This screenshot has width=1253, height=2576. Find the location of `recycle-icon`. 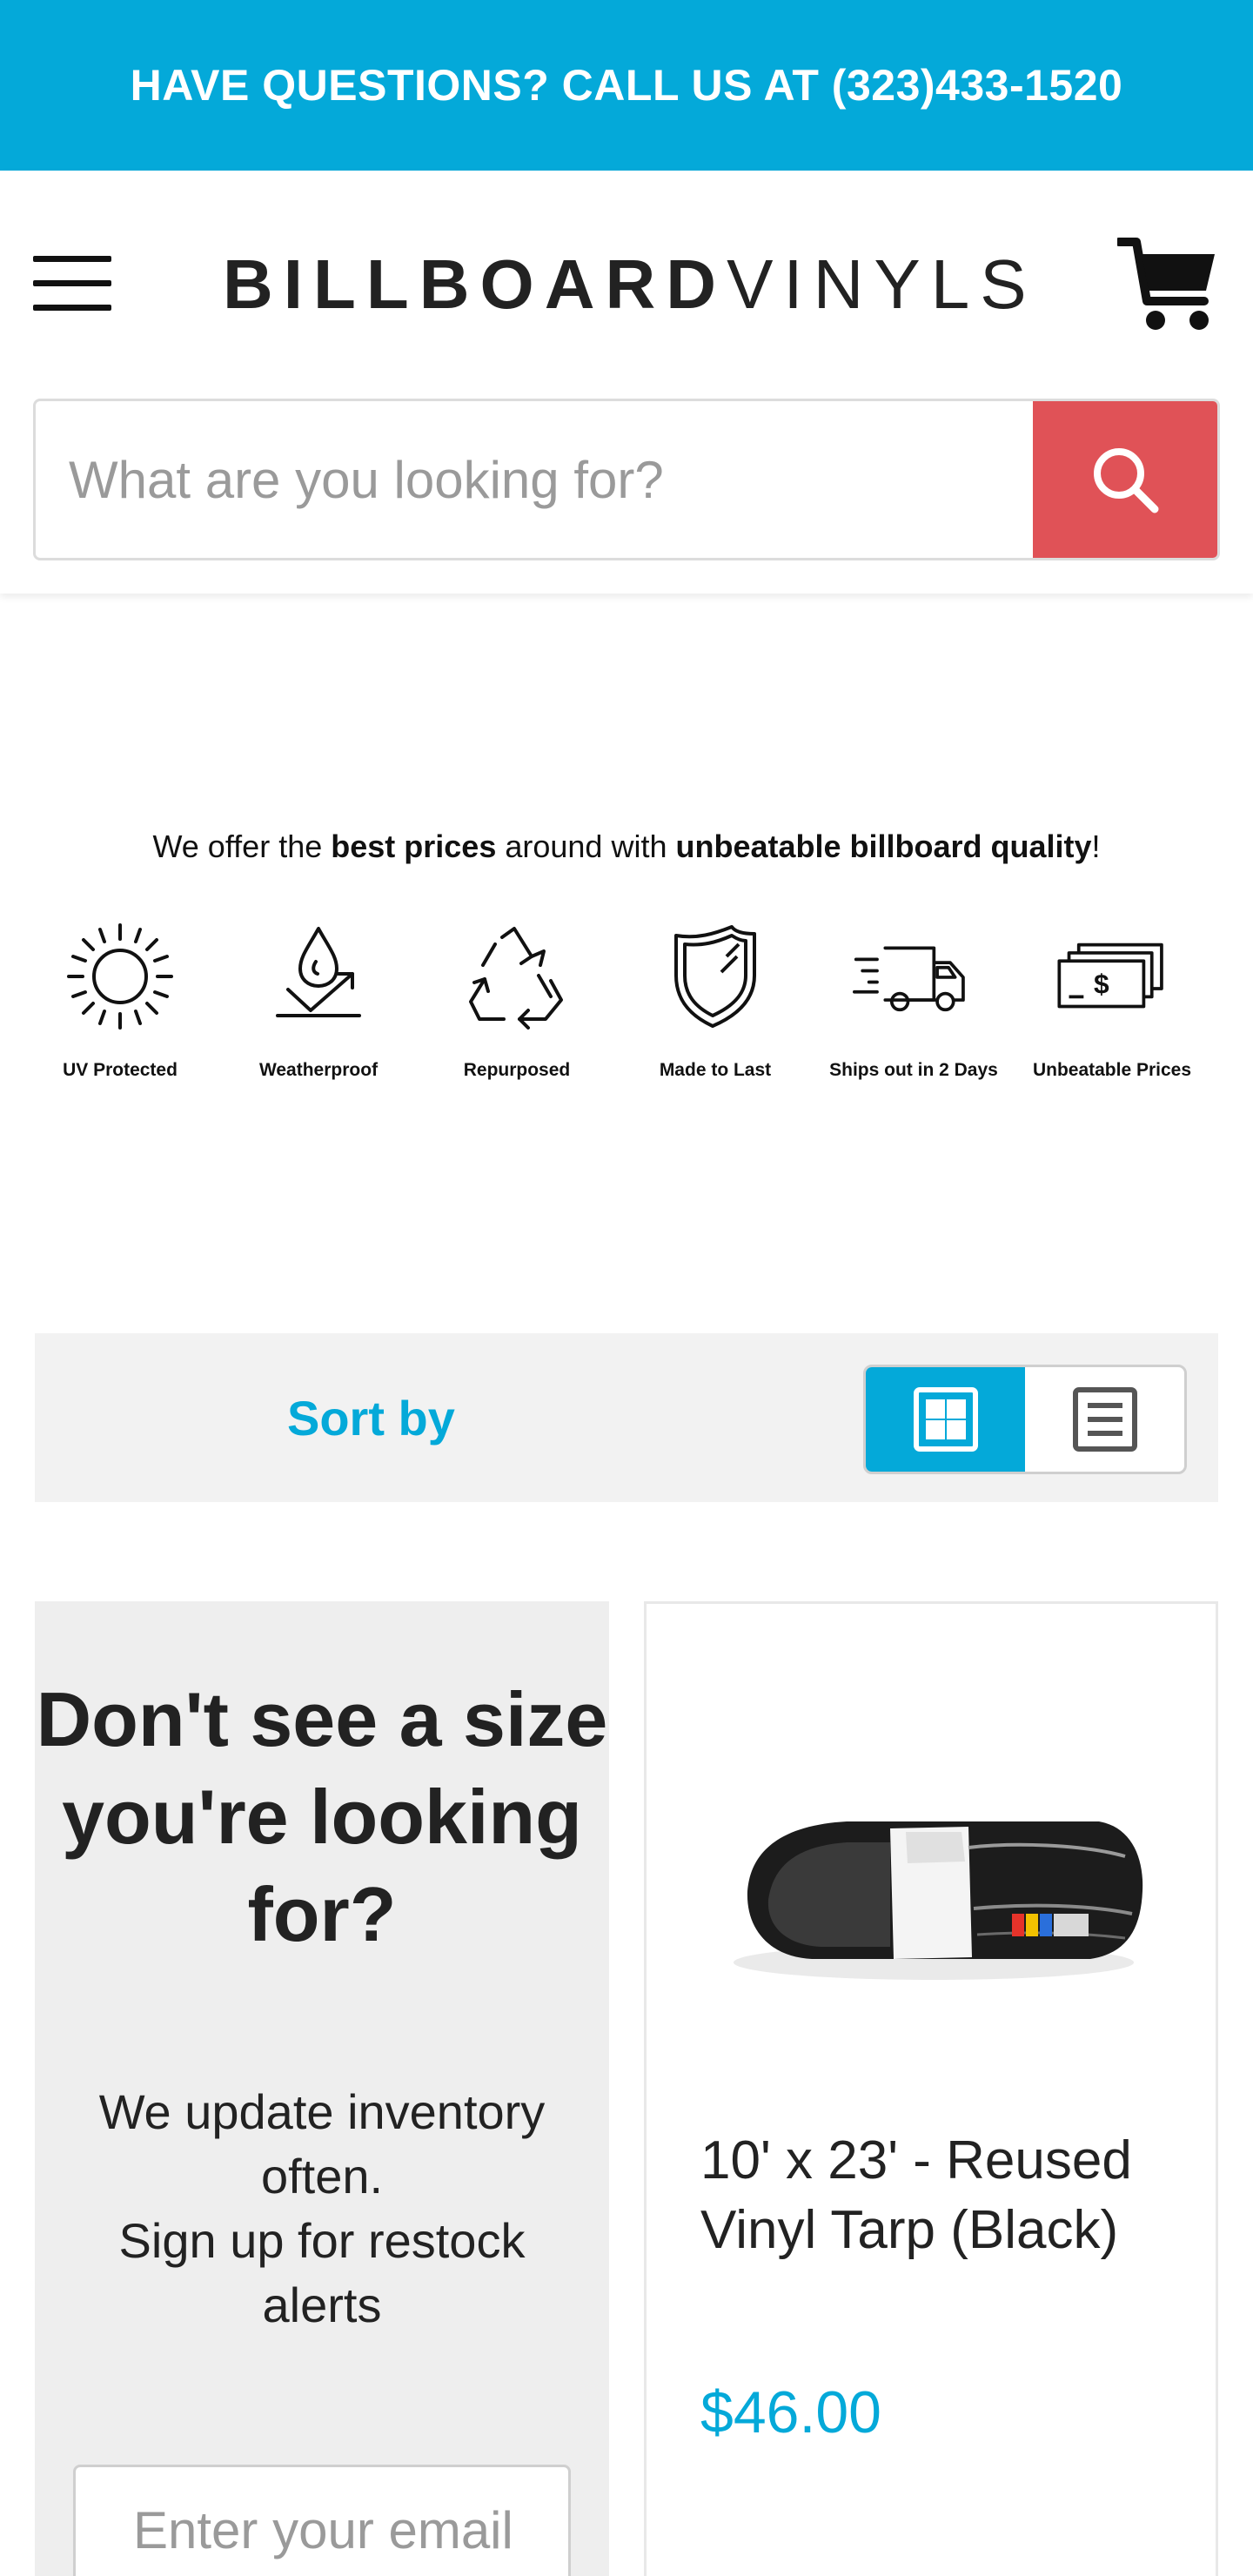

recycle-icon is located at coordinates (517, 977).